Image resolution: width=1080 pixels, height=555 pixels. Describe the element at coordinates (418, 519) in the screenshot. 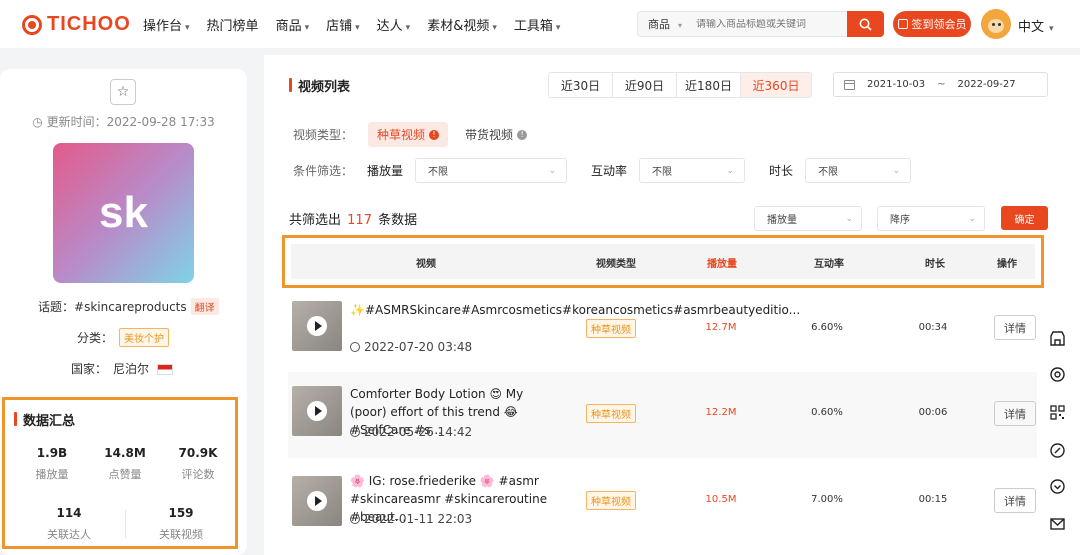

I see `video-date-text: 2022-01-11 22:03` at that location.